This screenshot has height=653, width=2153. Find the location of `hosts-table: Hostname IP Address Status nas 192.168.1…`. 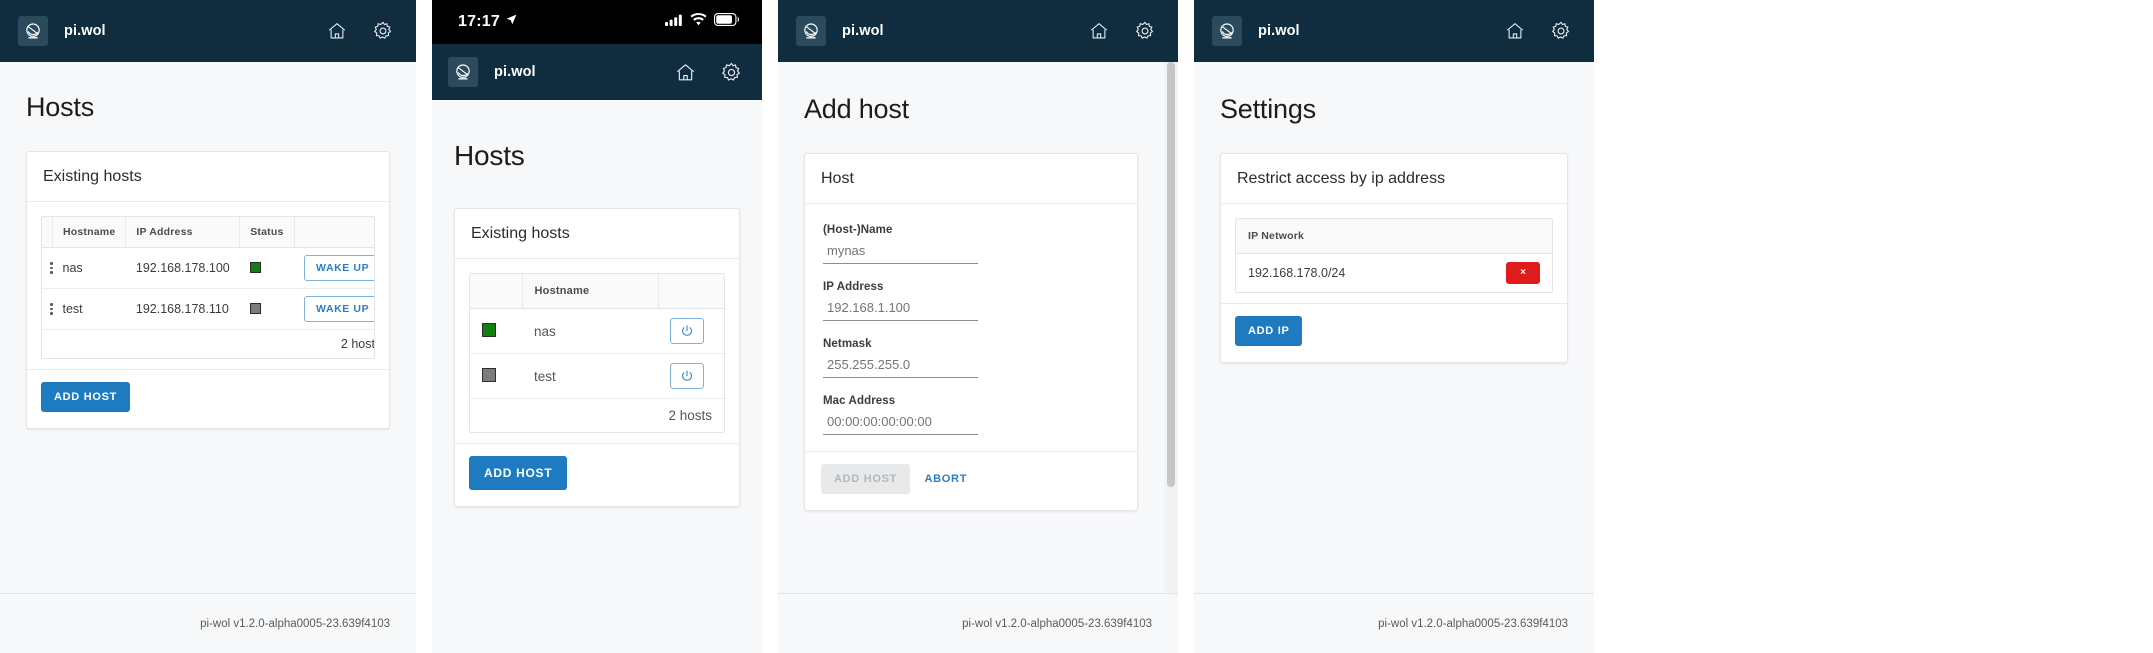

hosts-table: Hostname IP Address Status nas 192.168.1… is located at coordinates (208, 287).